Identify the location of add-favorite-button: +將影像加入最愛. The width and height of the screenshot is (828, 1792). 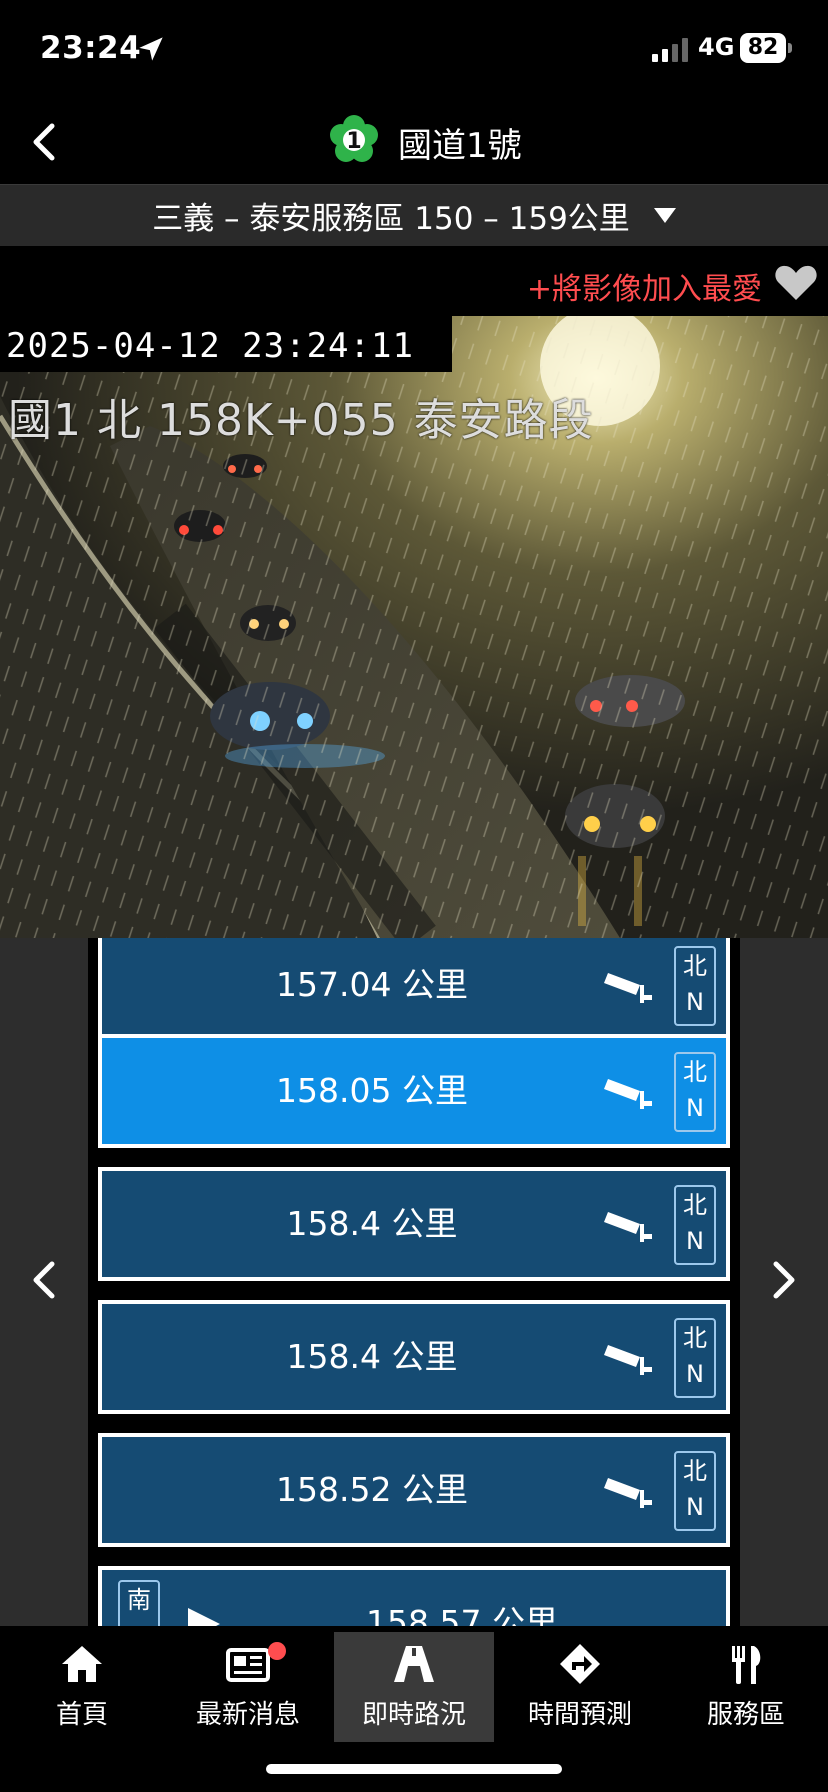
(644, 286).